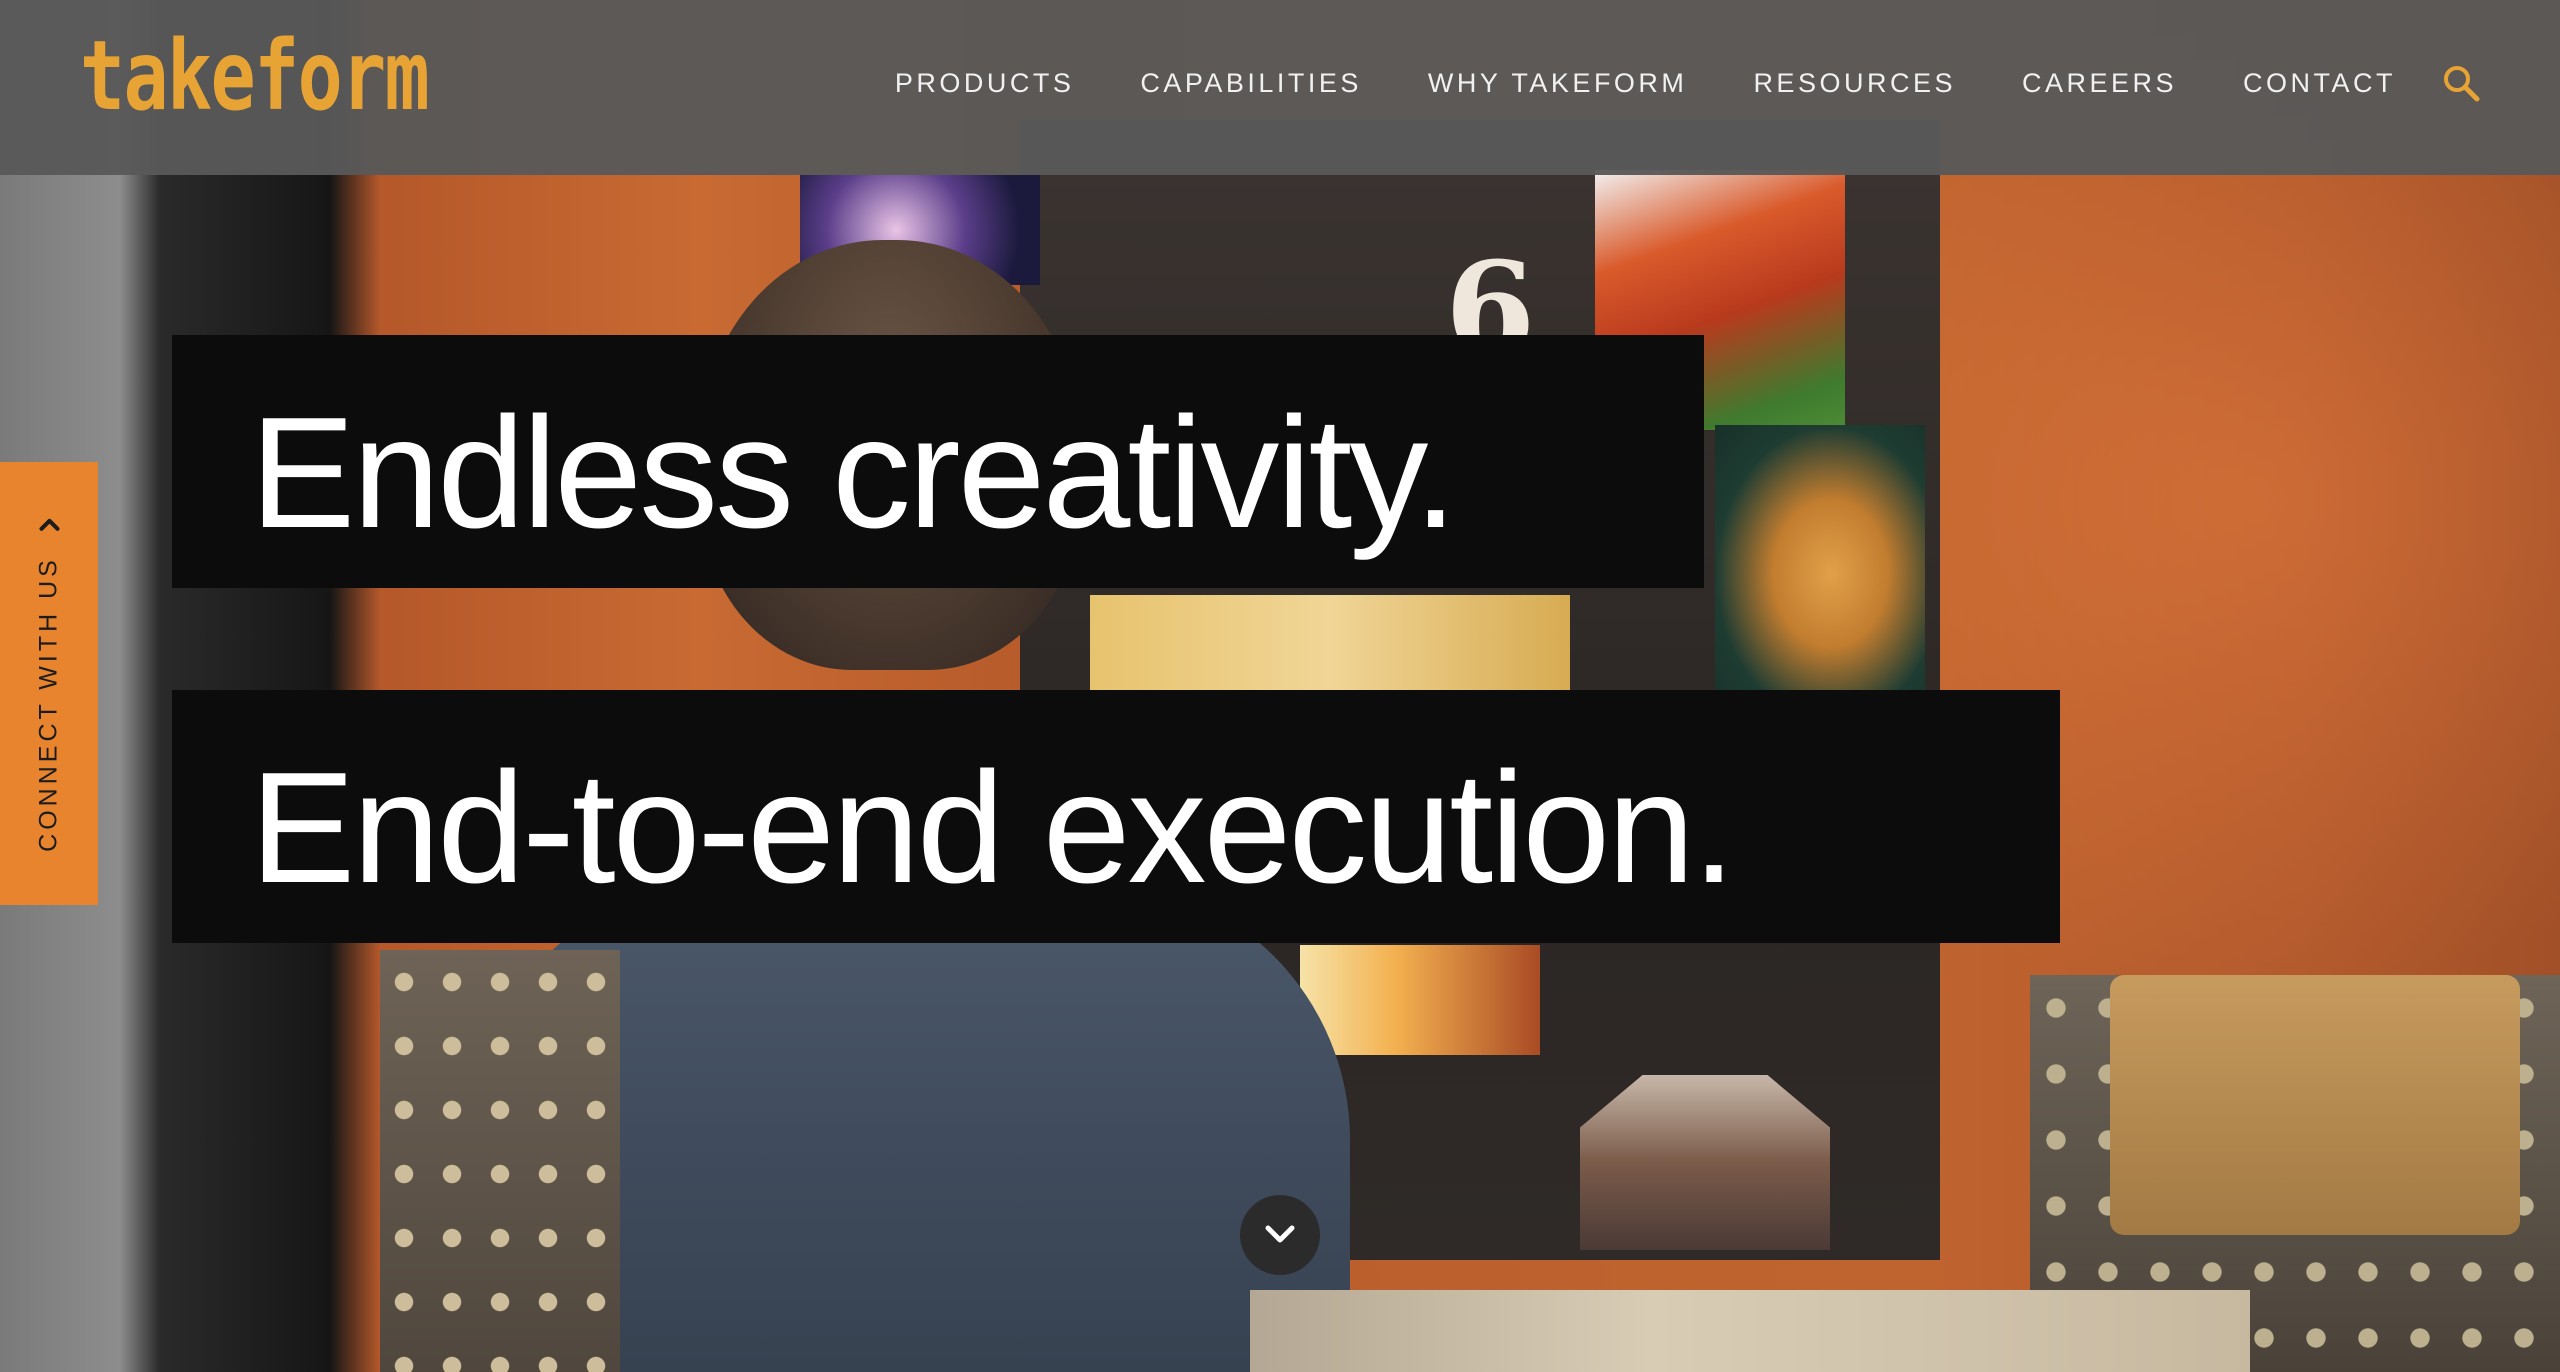 This screenshot has height=1372, width=2560. I want to click on search-icon, so click(2462, 84).